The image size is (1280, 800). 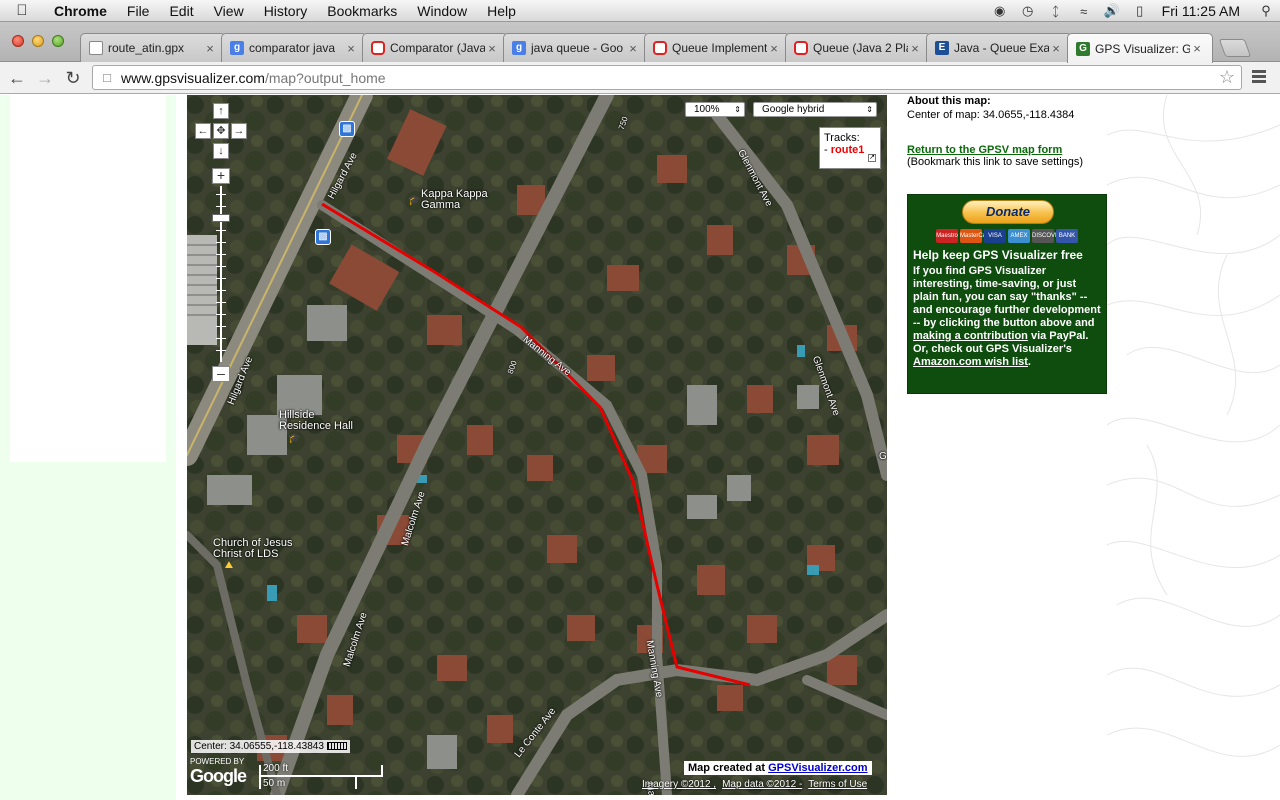 What do you see at coordinates (1084, 11) in the screenshot?
I see `wifi-icon: ≈` at bounding box center [1084, 11].